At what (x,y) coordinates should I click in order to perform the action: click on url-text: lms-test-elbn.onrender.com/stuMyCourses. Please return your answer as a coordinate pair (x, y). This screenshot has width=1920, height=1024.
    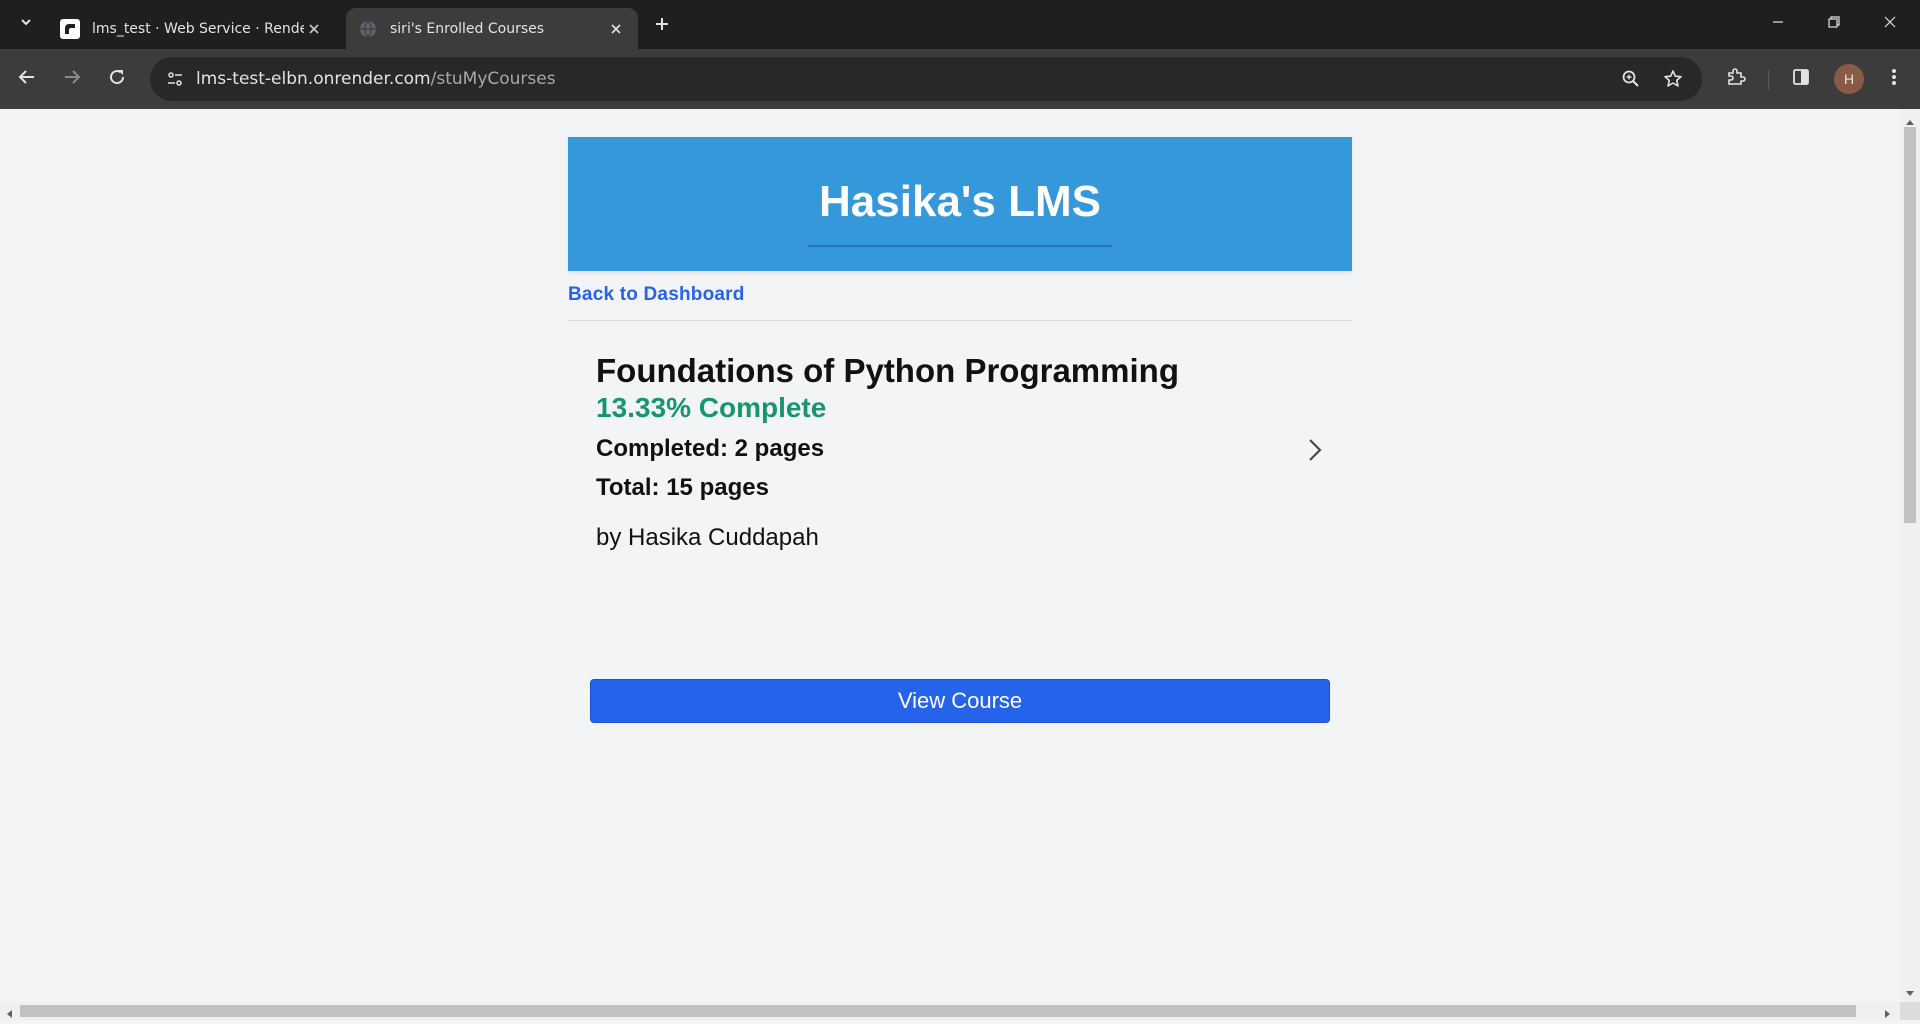
    Looking at the image, I should click on (376, 79).